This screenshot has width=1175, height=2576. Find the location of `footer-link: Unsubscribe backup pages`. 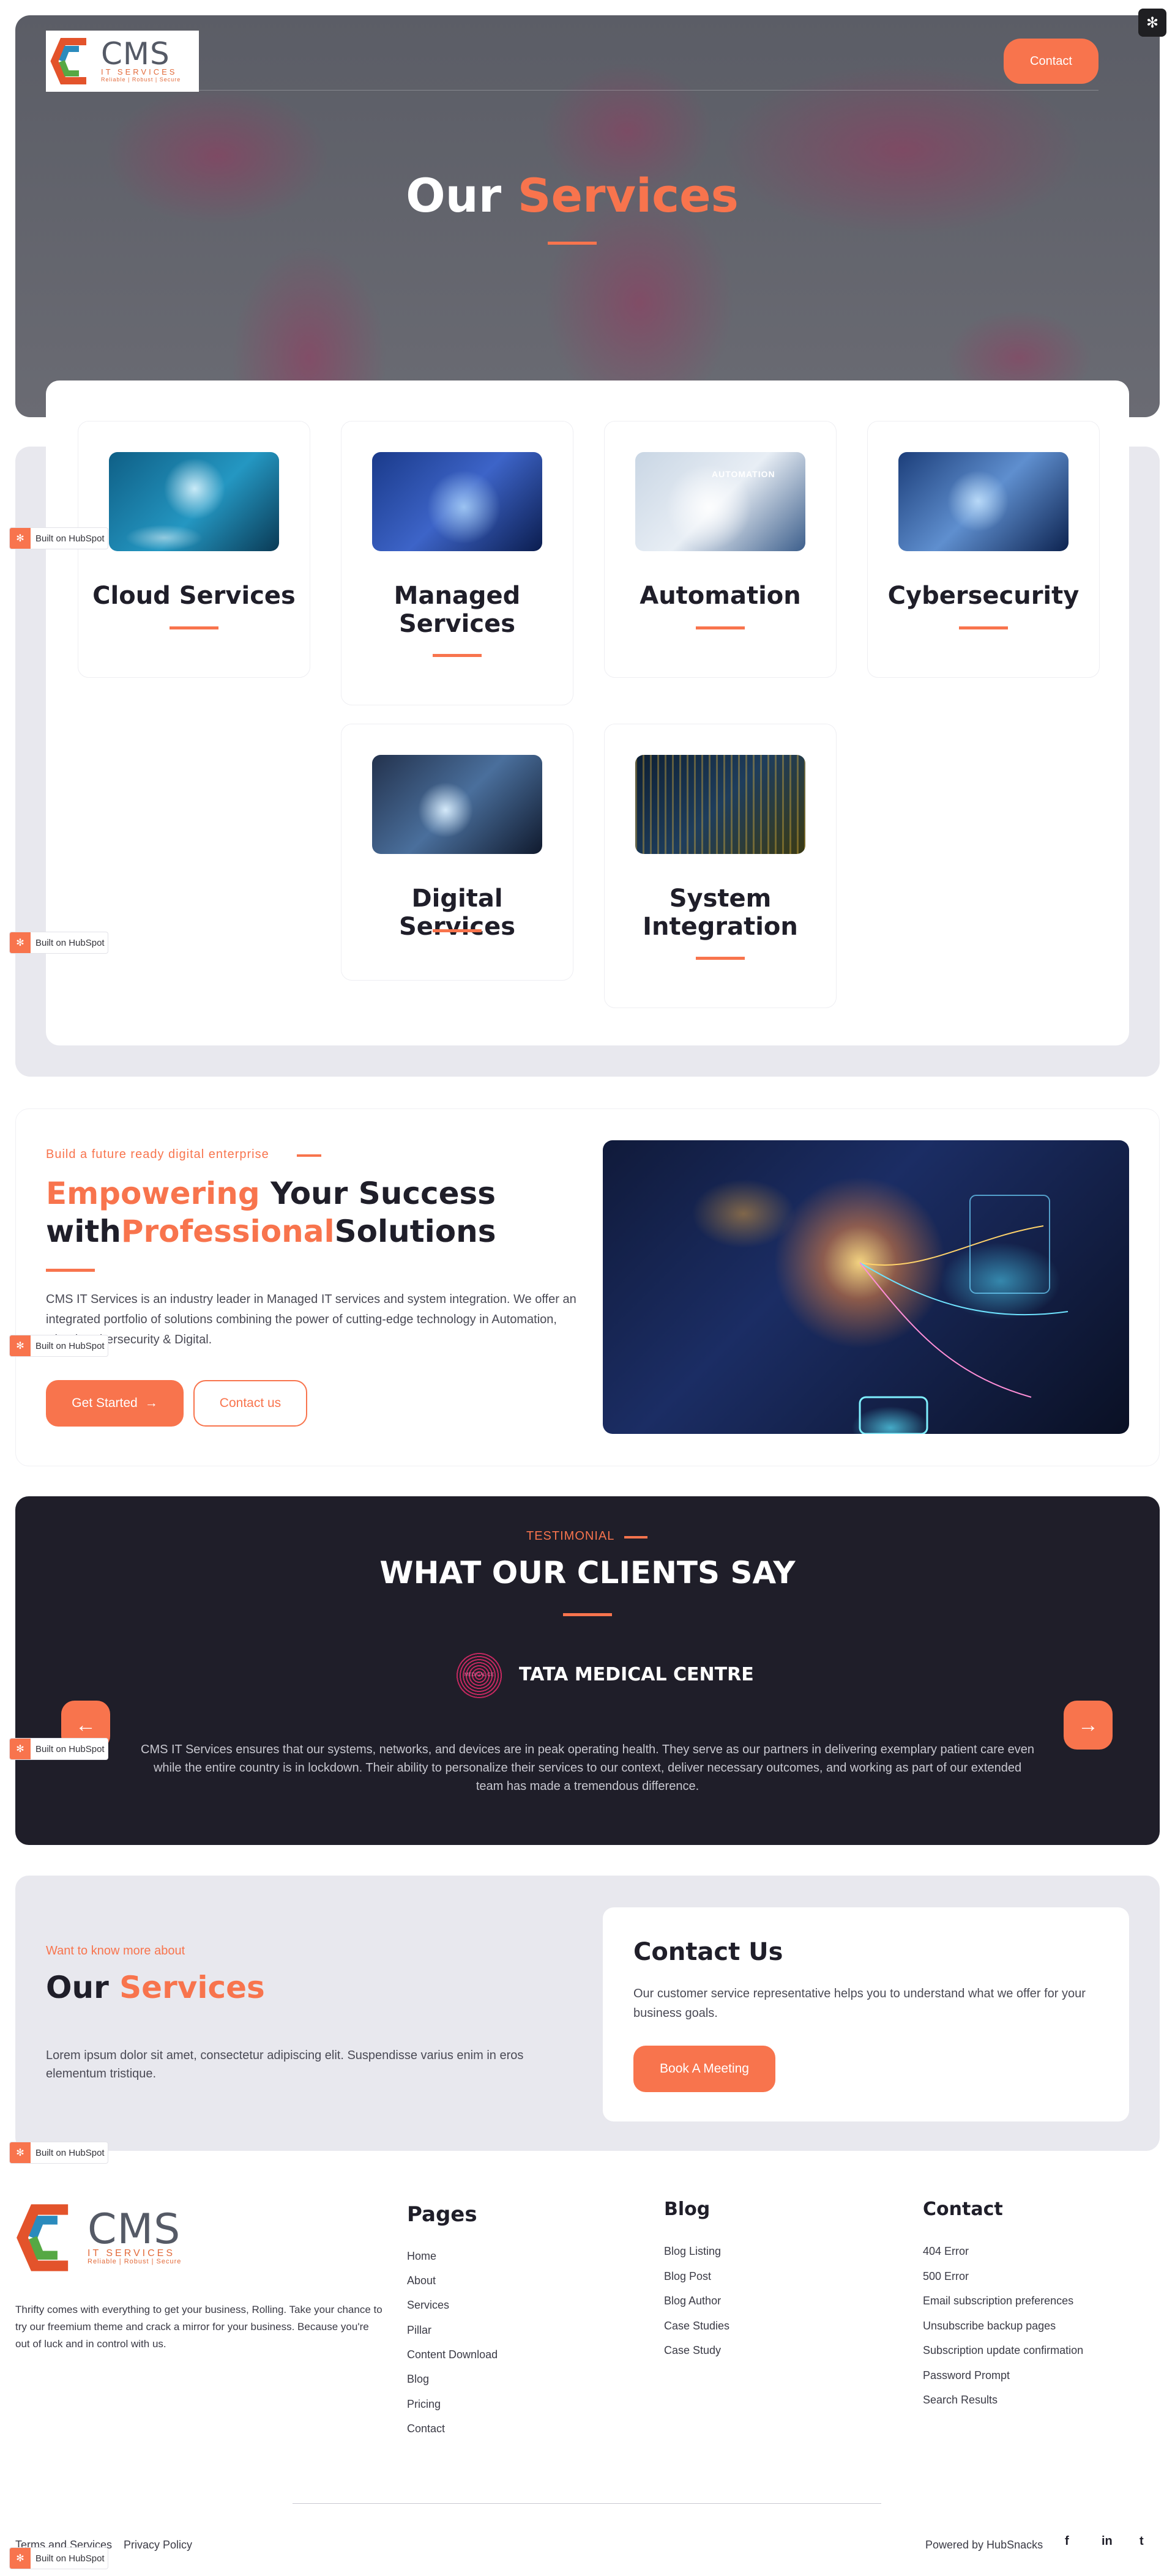

footer-link: Unsubscribe backup pages is located at coordinates (989, 2326).